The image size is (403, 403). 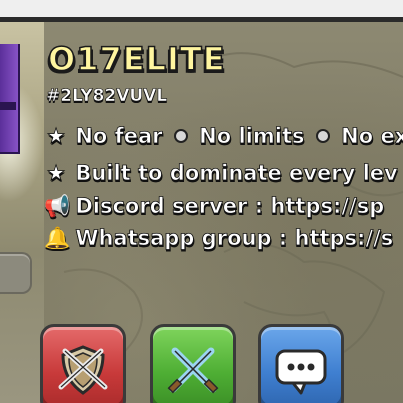 I want to click on bell-icon: 🔔, so click(x=57, y=238).